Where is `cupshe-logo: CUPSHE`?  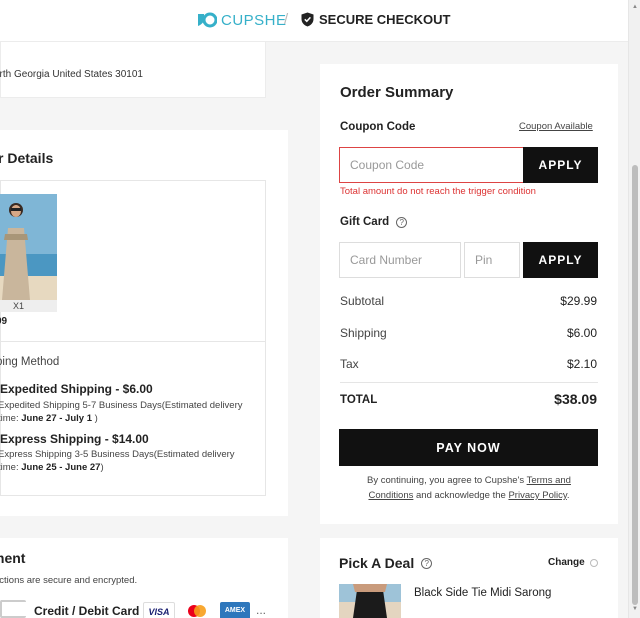
cupshe-logo: CUPSHE is located at coordinates (241, 20).